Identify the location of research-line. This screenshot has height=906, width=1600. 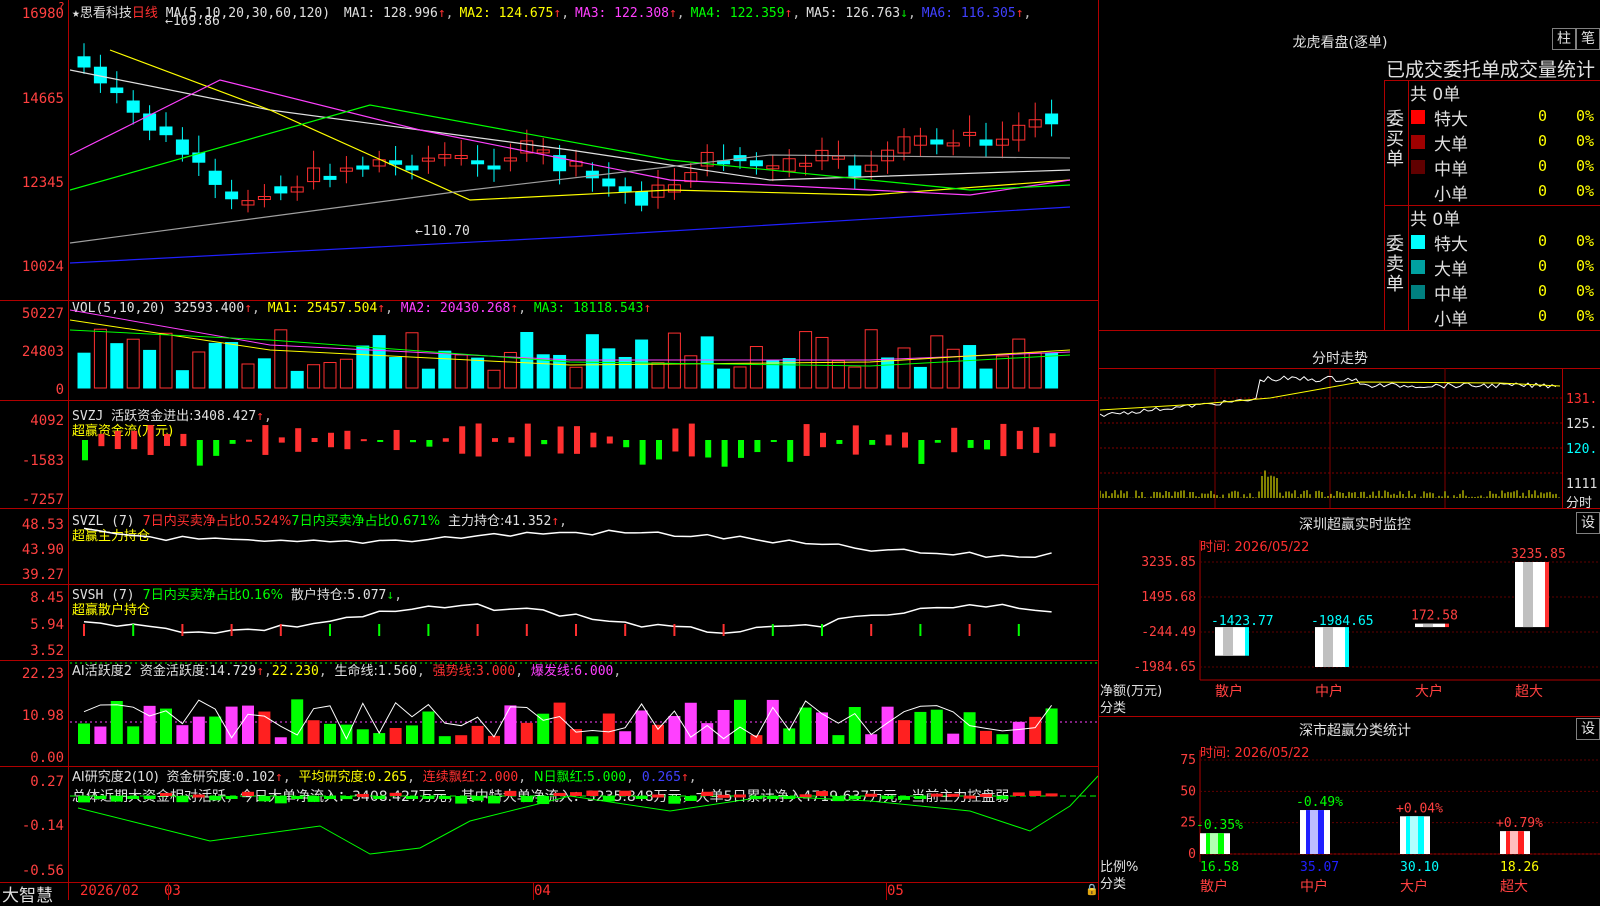
(587, 815).